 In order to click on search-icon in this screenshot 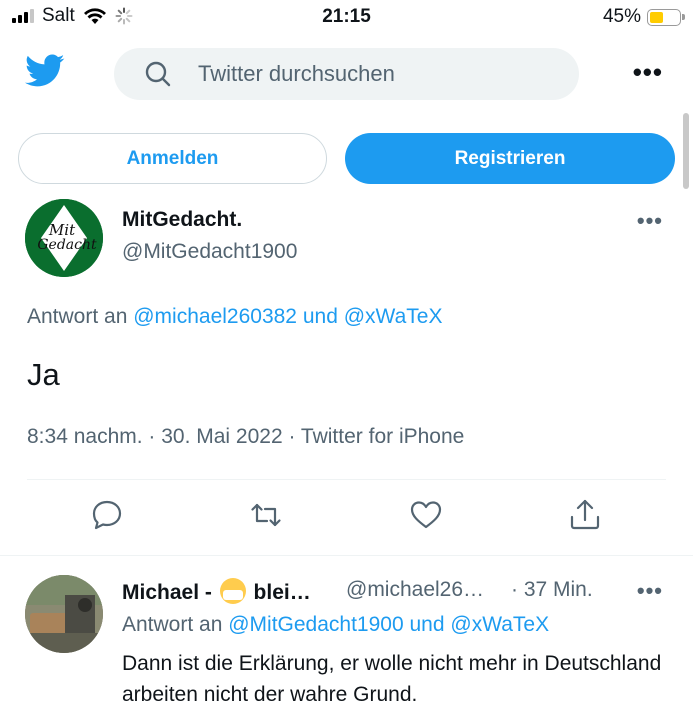, I will do `click(158, 74)`.